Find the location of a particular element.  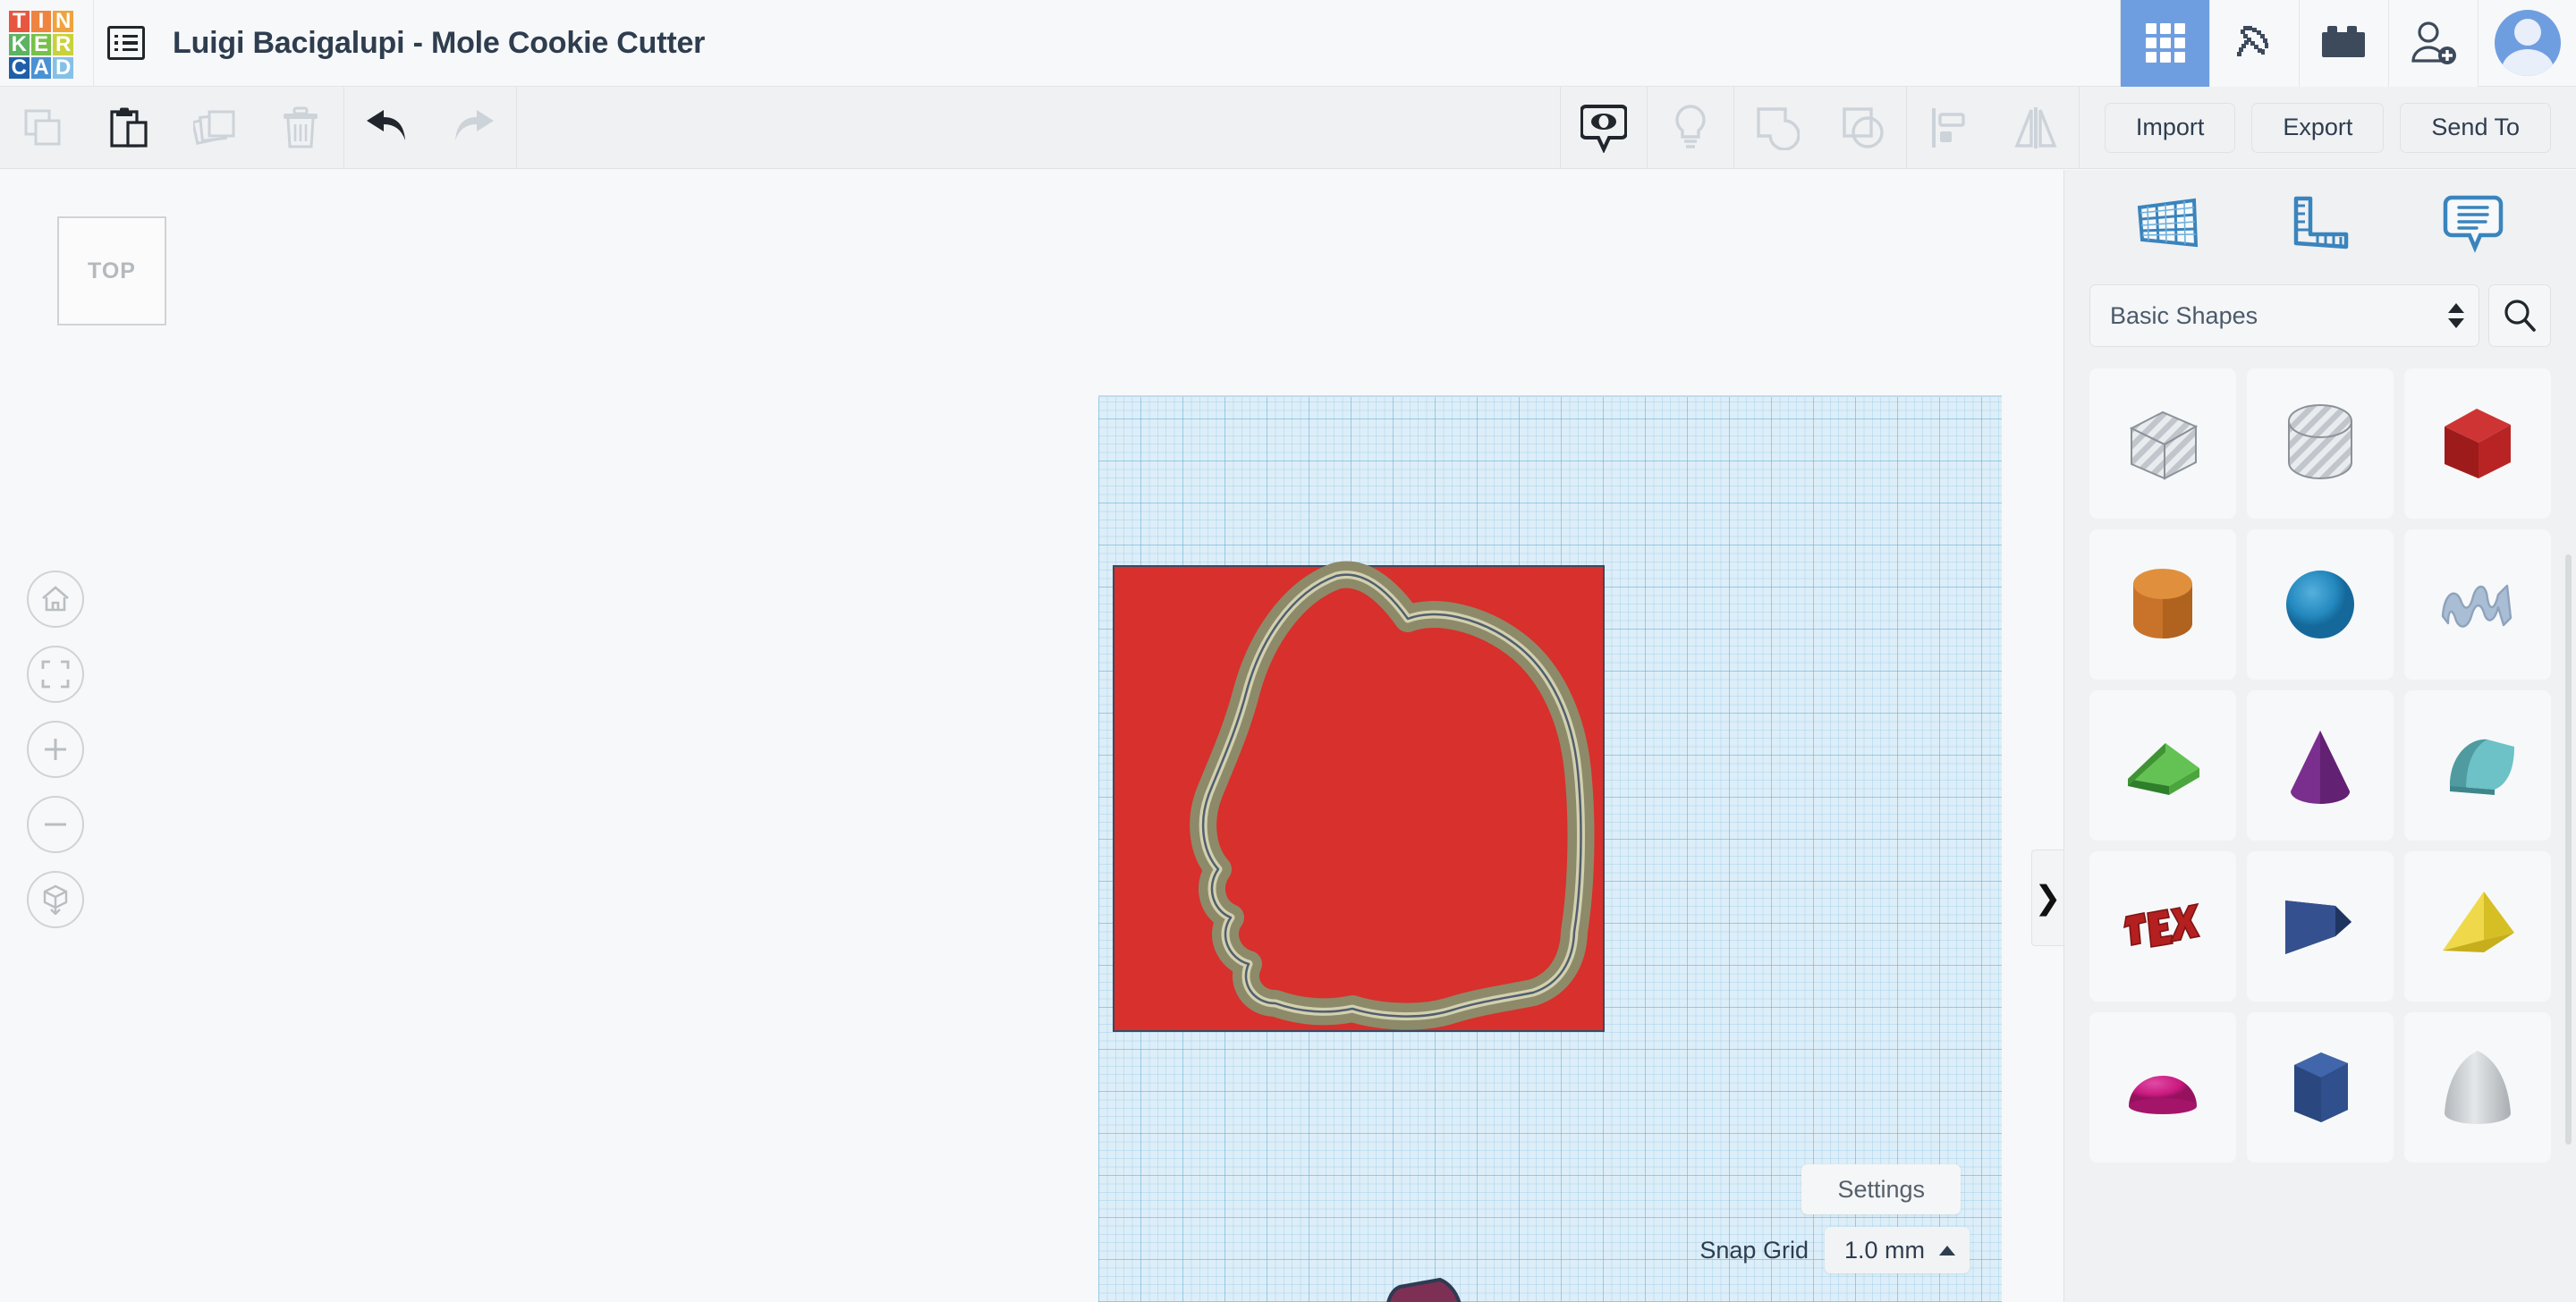

send-to-button: Send To is located at coordinates (2475, 127).